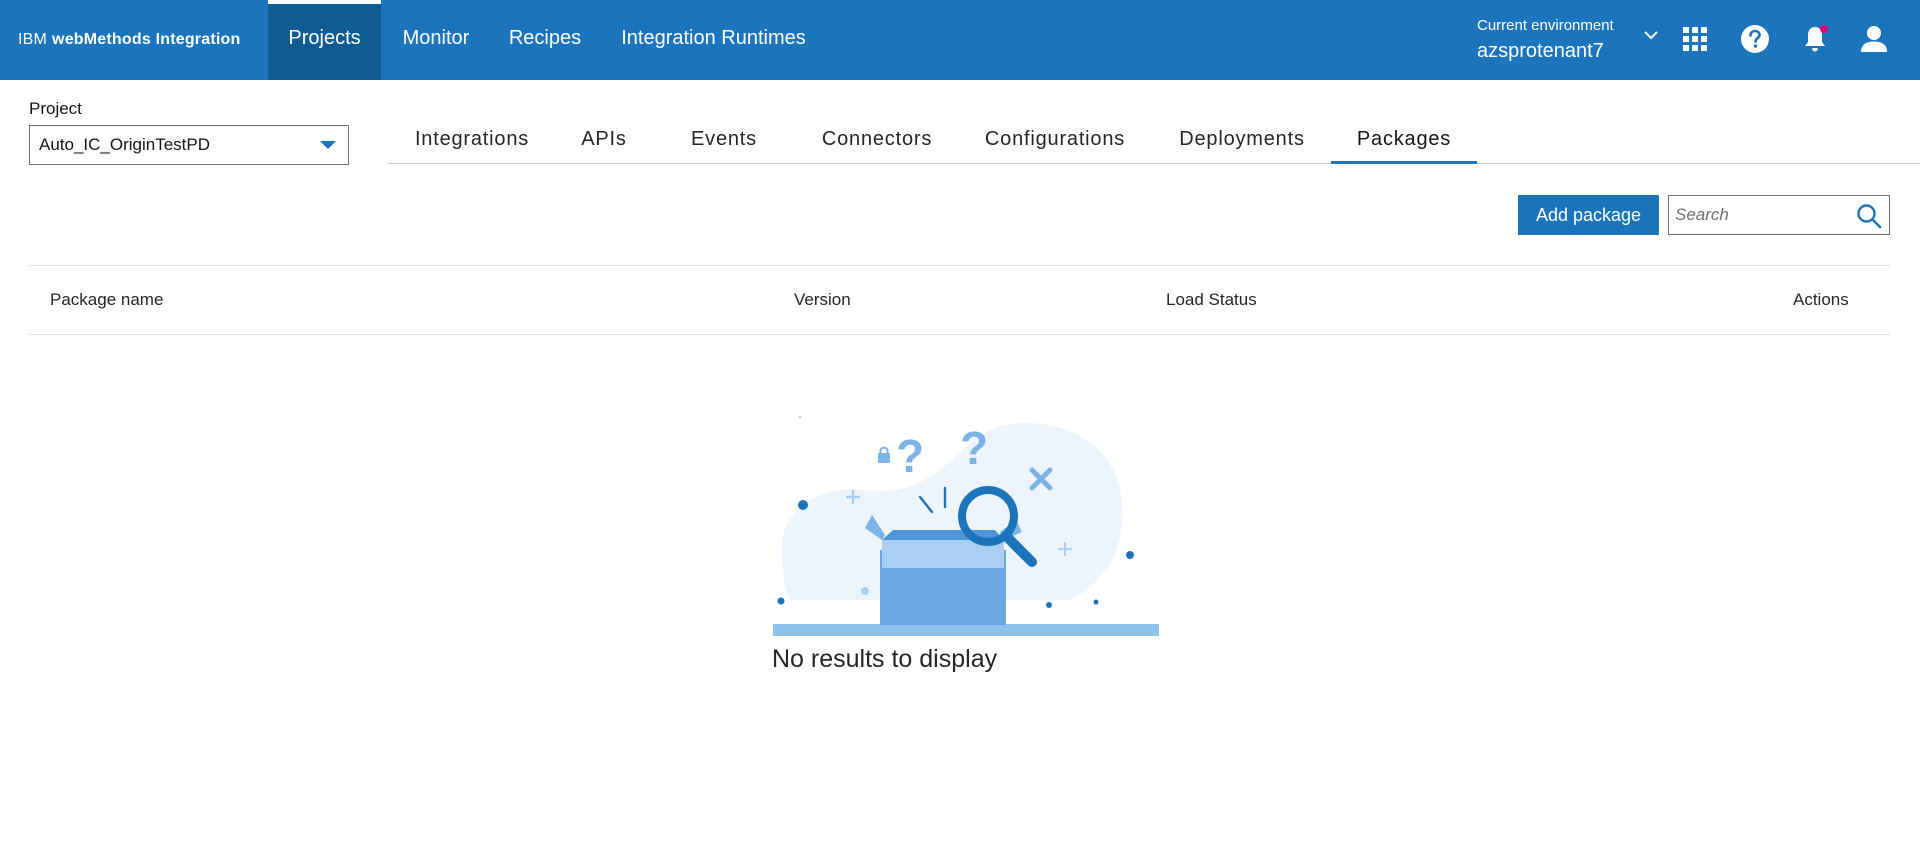 Image resolution: width=1920 pixels, height=857 pixels. I want to click on chevron-down-icon, so click(1651, 35).